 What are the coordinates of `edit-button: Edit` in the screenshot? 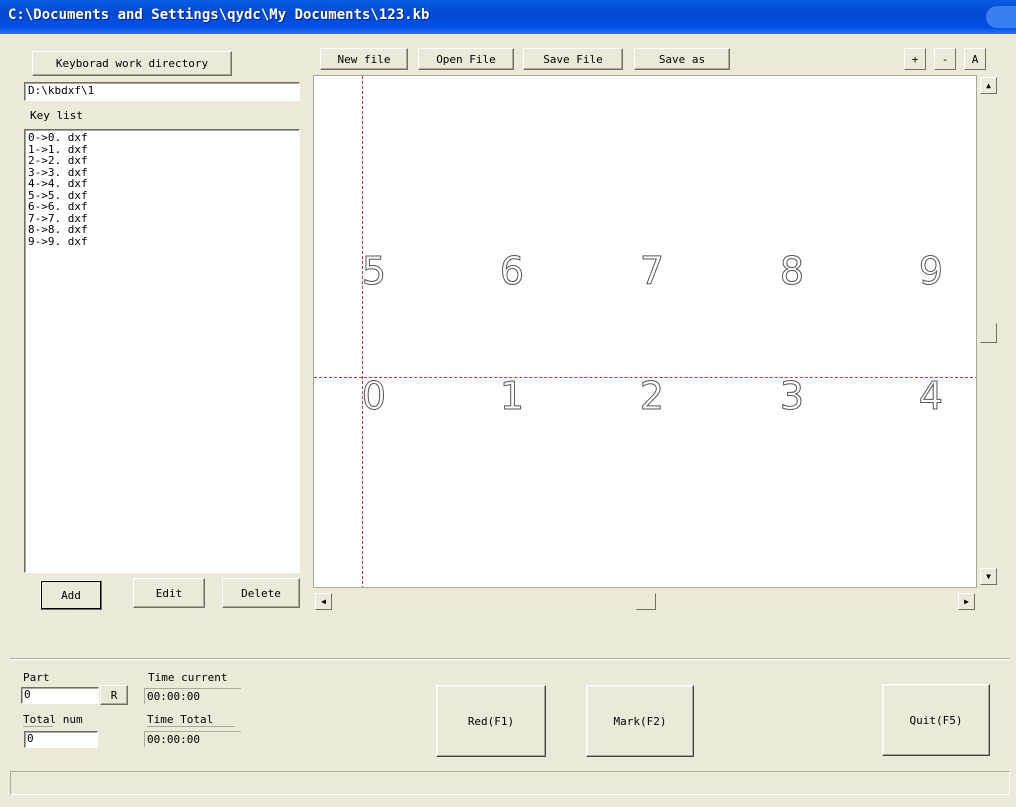 It's located at (169, 593).